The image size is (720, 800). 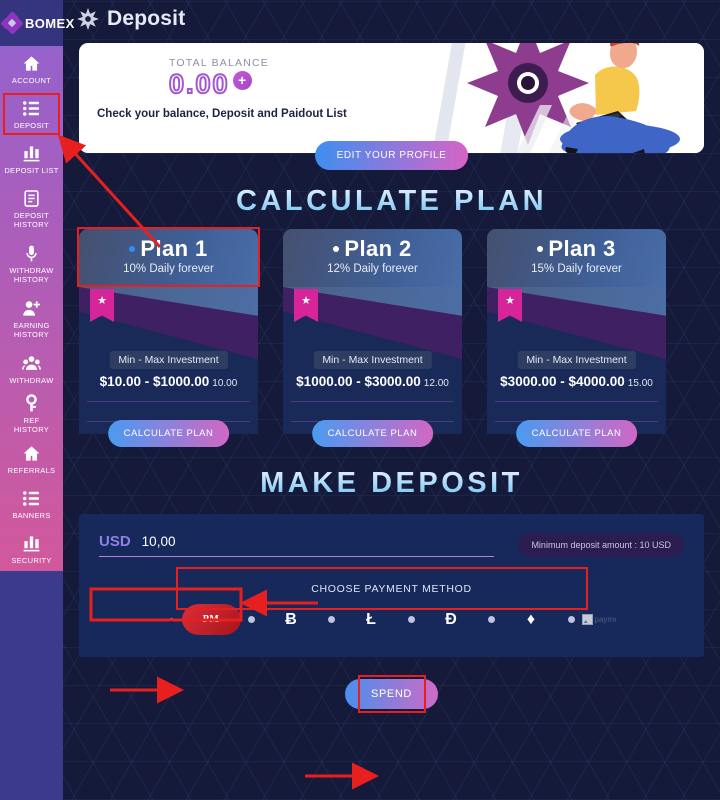 I want to click on sidebar-item-earning-history: EARNING HISTORY, so click(x=31, y=318).